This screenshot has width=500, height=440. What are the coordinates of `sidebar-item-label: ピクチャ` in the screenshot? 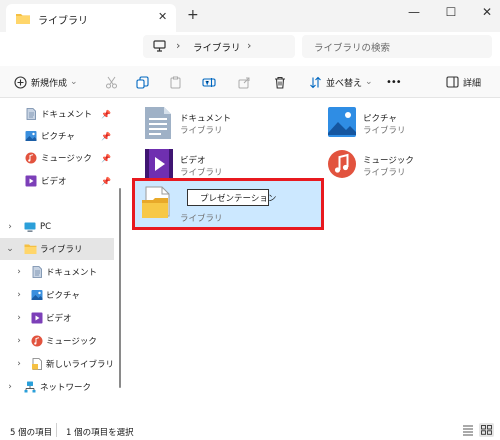 It's located at (58, 137).